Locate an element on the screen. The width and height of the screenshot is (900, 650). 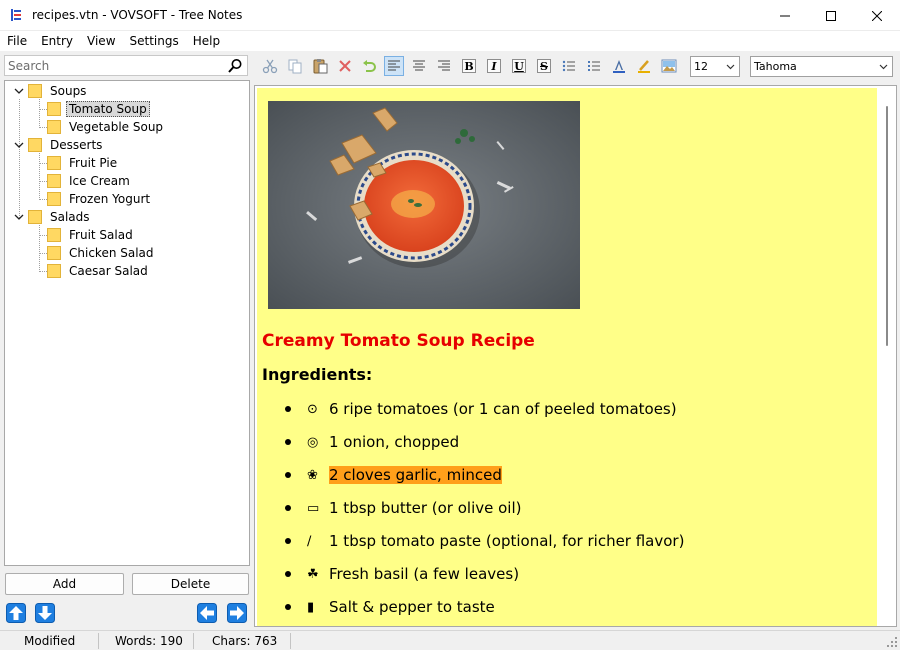
numbered-list-icon is located at coordinates (594, 66).